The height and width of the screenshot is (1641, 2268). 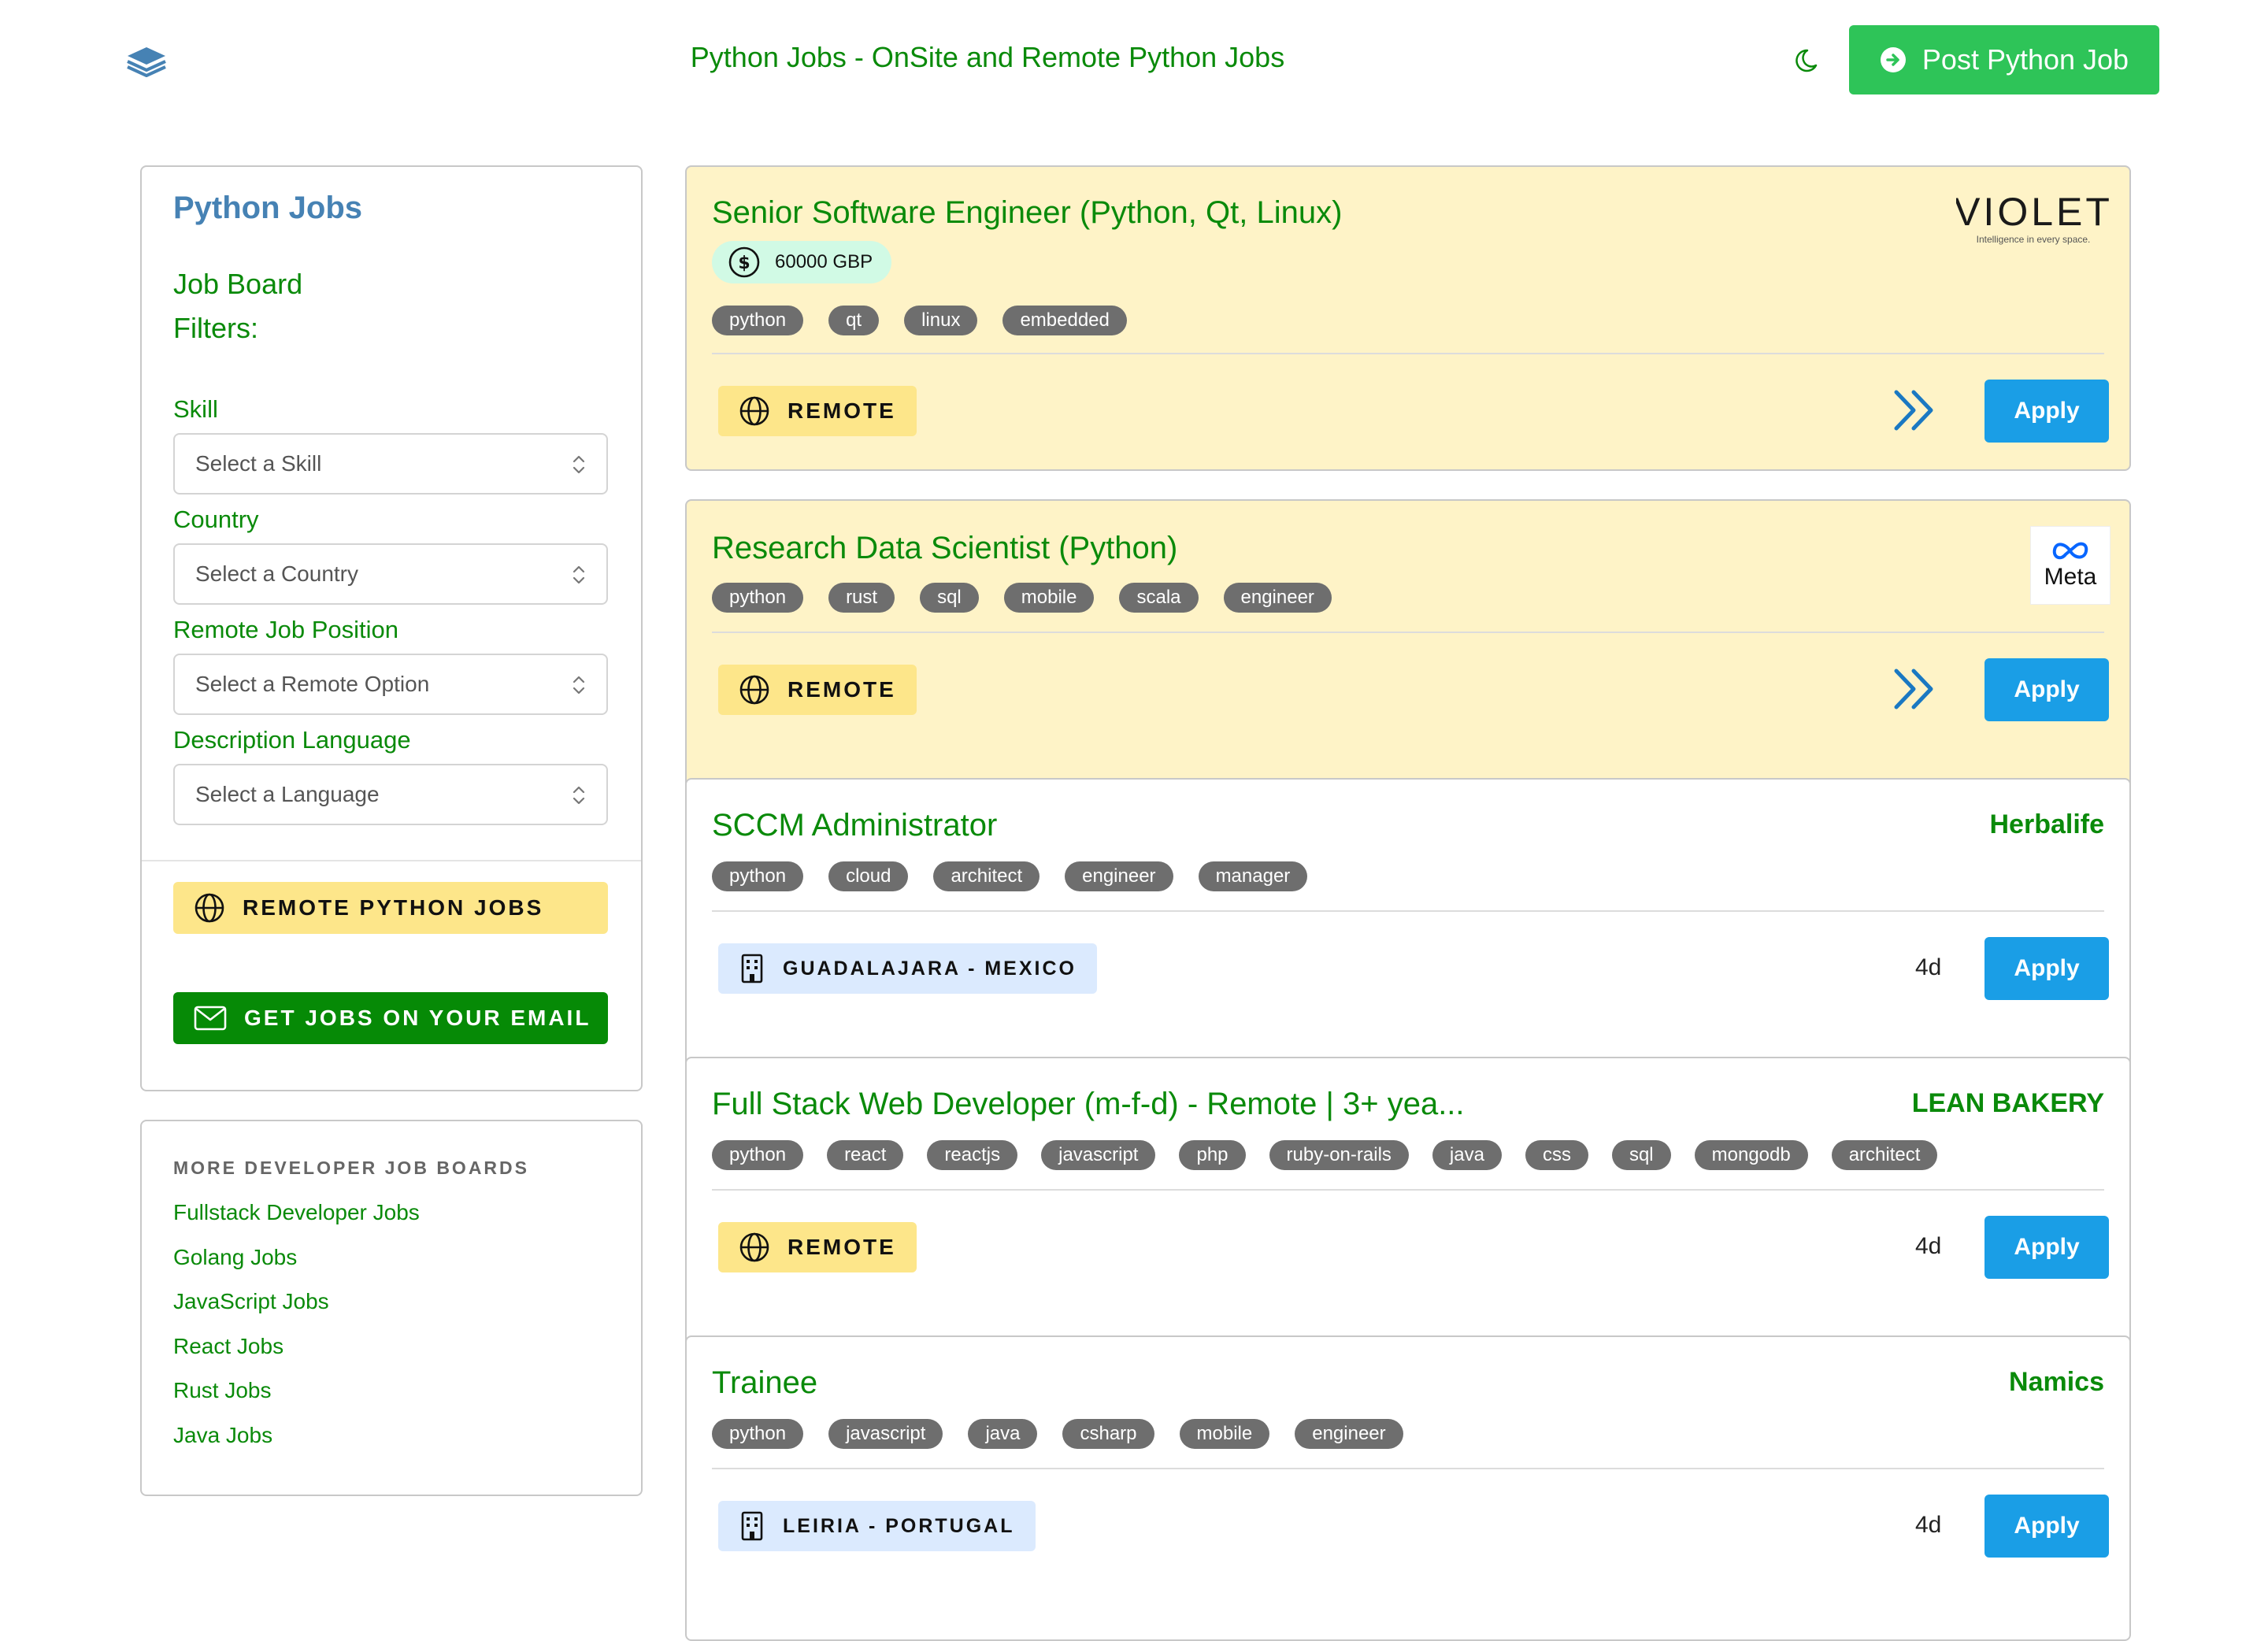 I want to click on tag: react, so click(x=865, y=1155).